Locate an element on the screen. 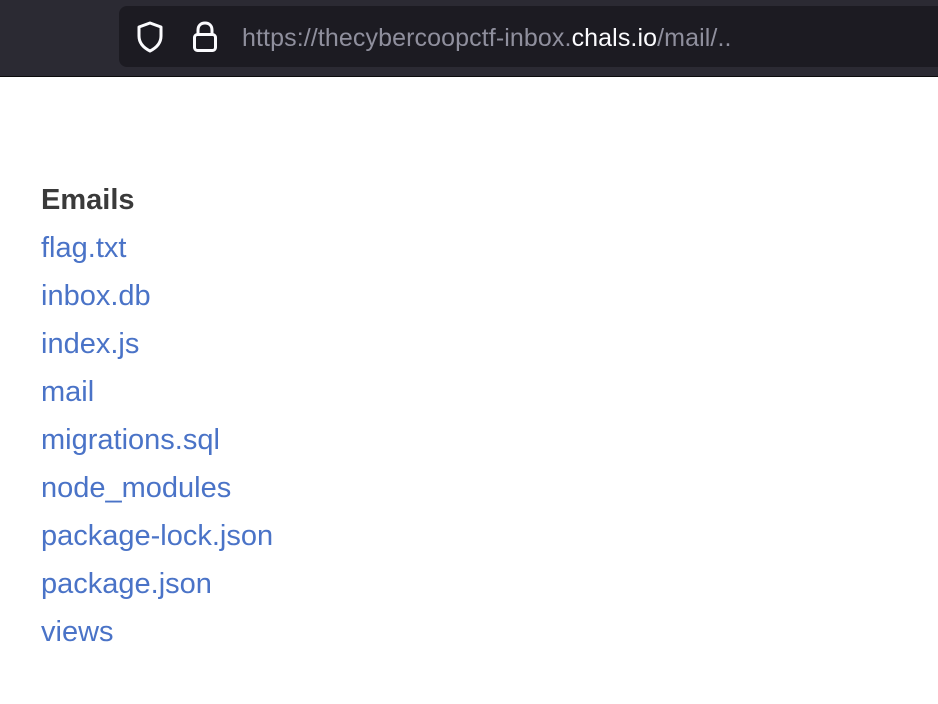 The height and width of the screenshot is (704, 938). list-item: package.json is located at coordinates (157, 588).